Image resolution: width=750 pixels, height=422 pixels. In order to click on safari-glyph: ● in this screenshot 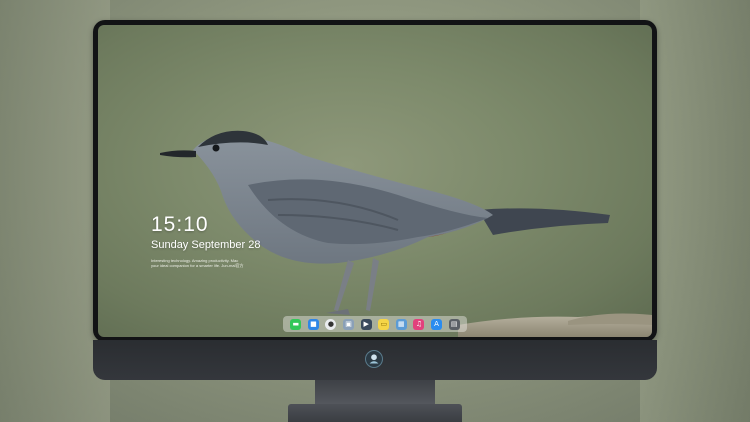, I will do `click(331, 323)`.